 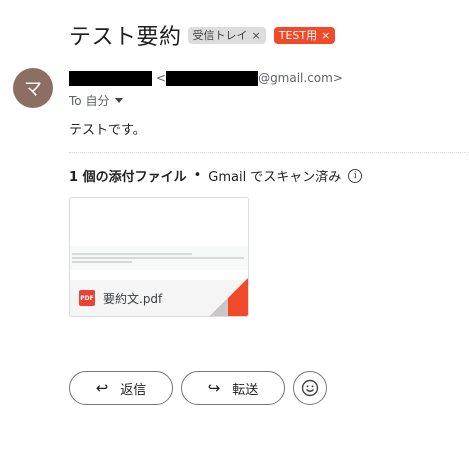 I want to click on avatar-letter: マ, so click(x=33, y=89).